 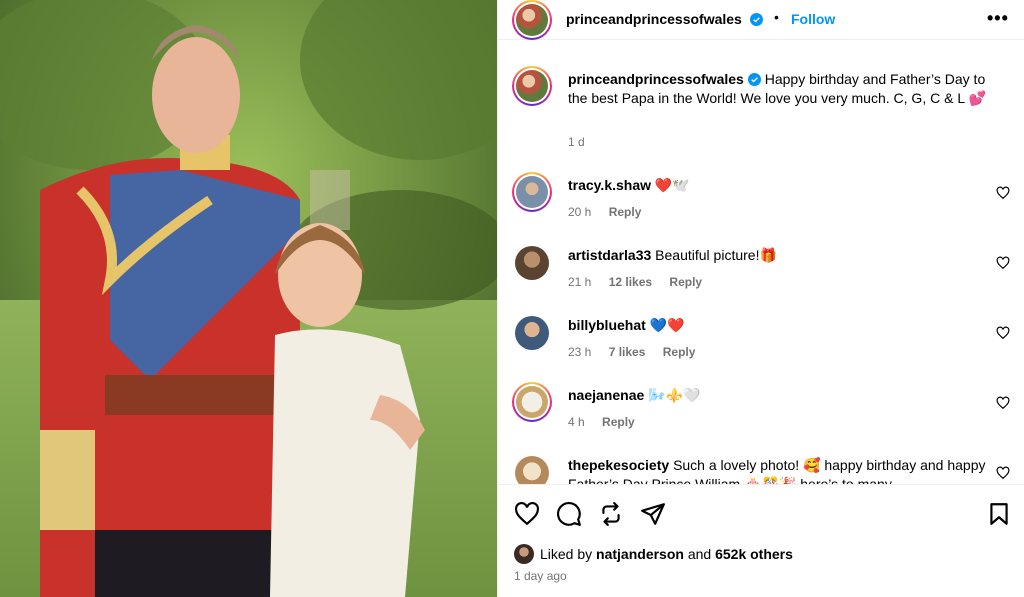 I want to click on comment-text: Beautiful picture!🎁, so click(x=716, y=255).